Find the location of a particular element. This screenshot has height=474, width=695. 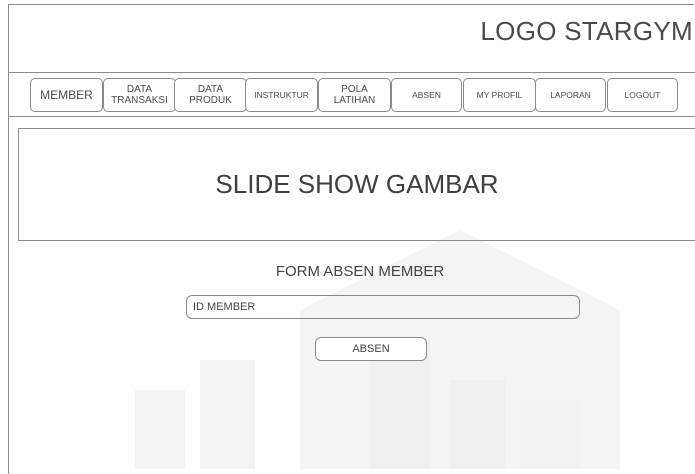

nav-absen-button: ABSEN is located at coordinates (426, 95).